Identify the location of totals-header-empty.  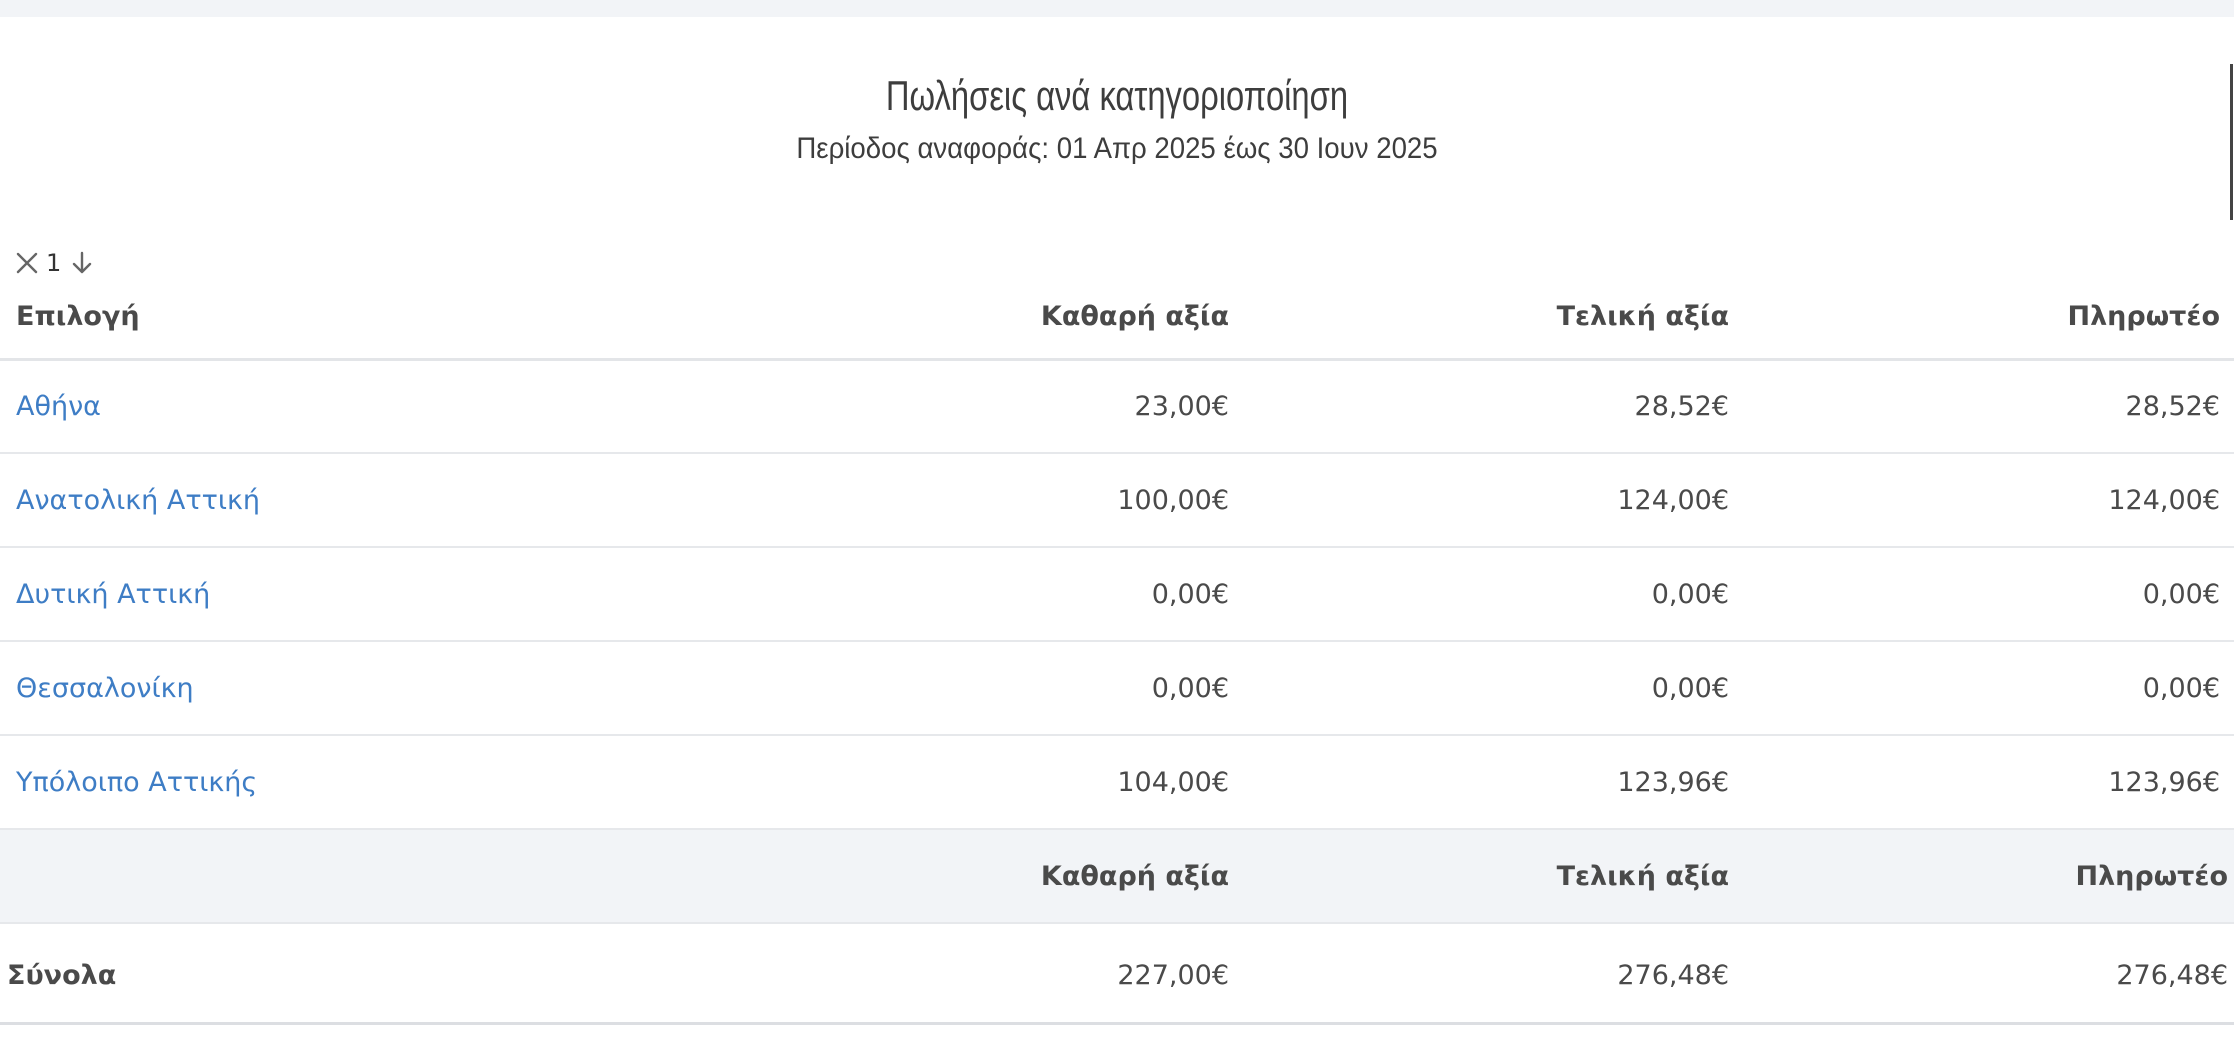
(370, 876).